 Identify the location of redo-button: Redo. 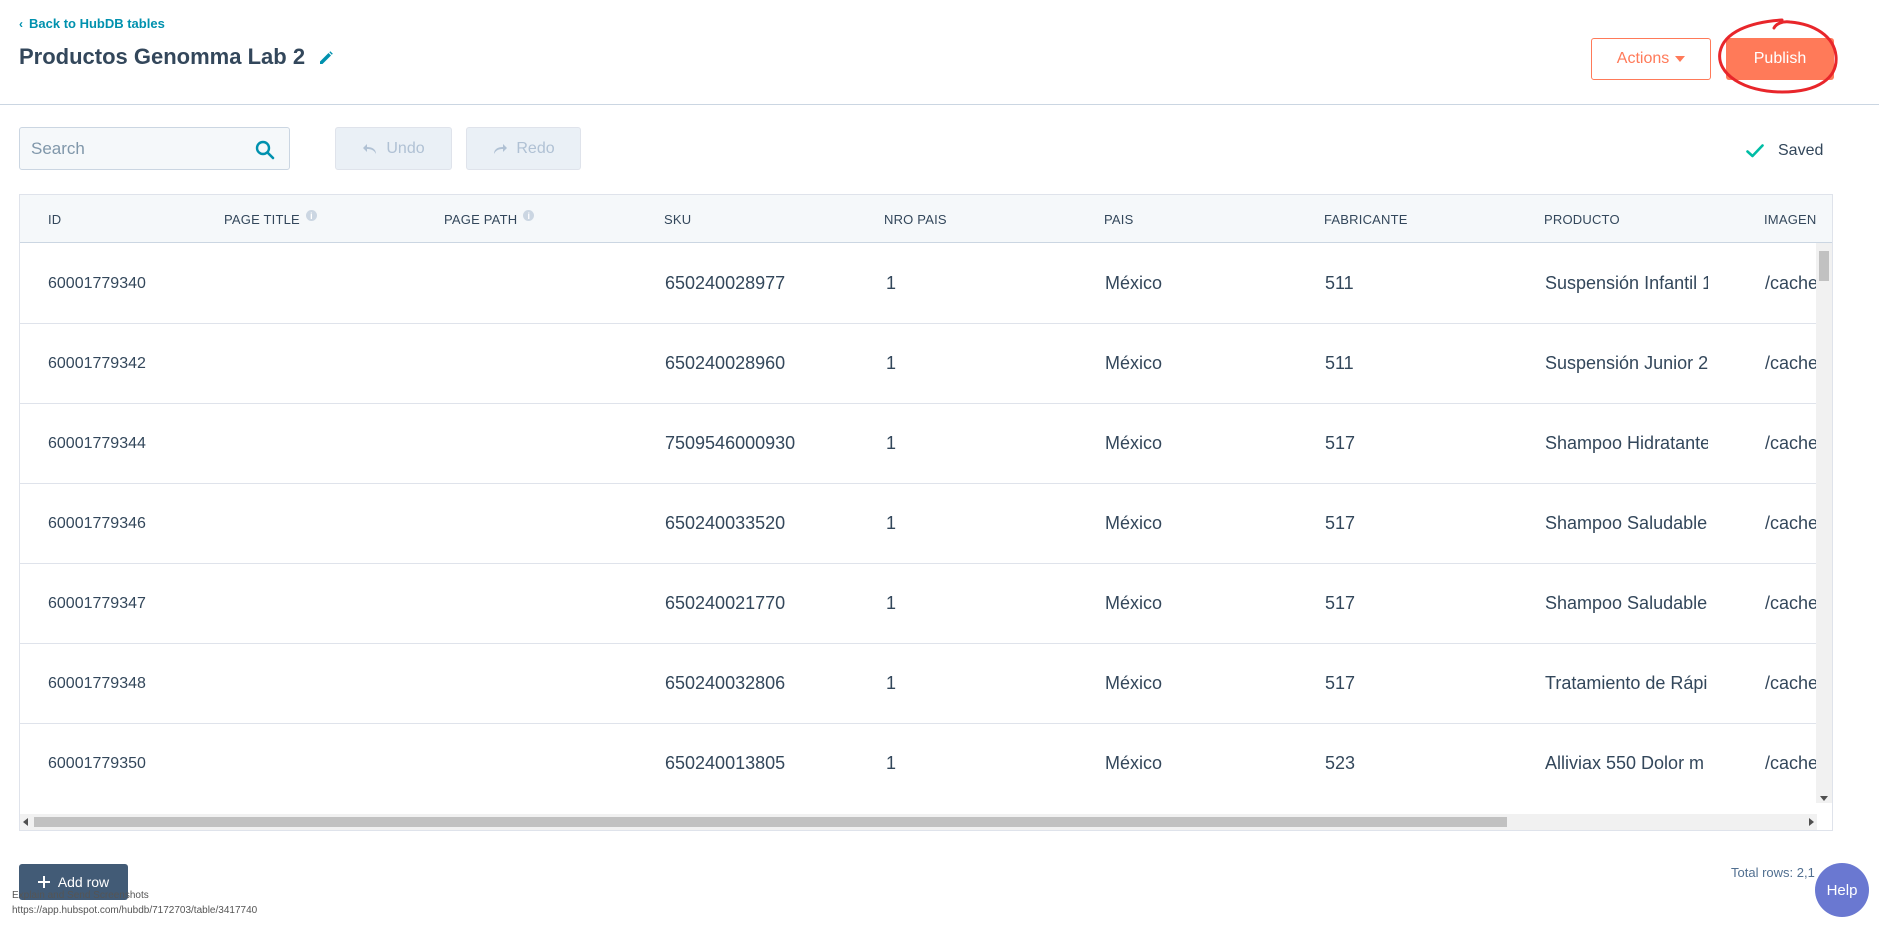
(523, 148).